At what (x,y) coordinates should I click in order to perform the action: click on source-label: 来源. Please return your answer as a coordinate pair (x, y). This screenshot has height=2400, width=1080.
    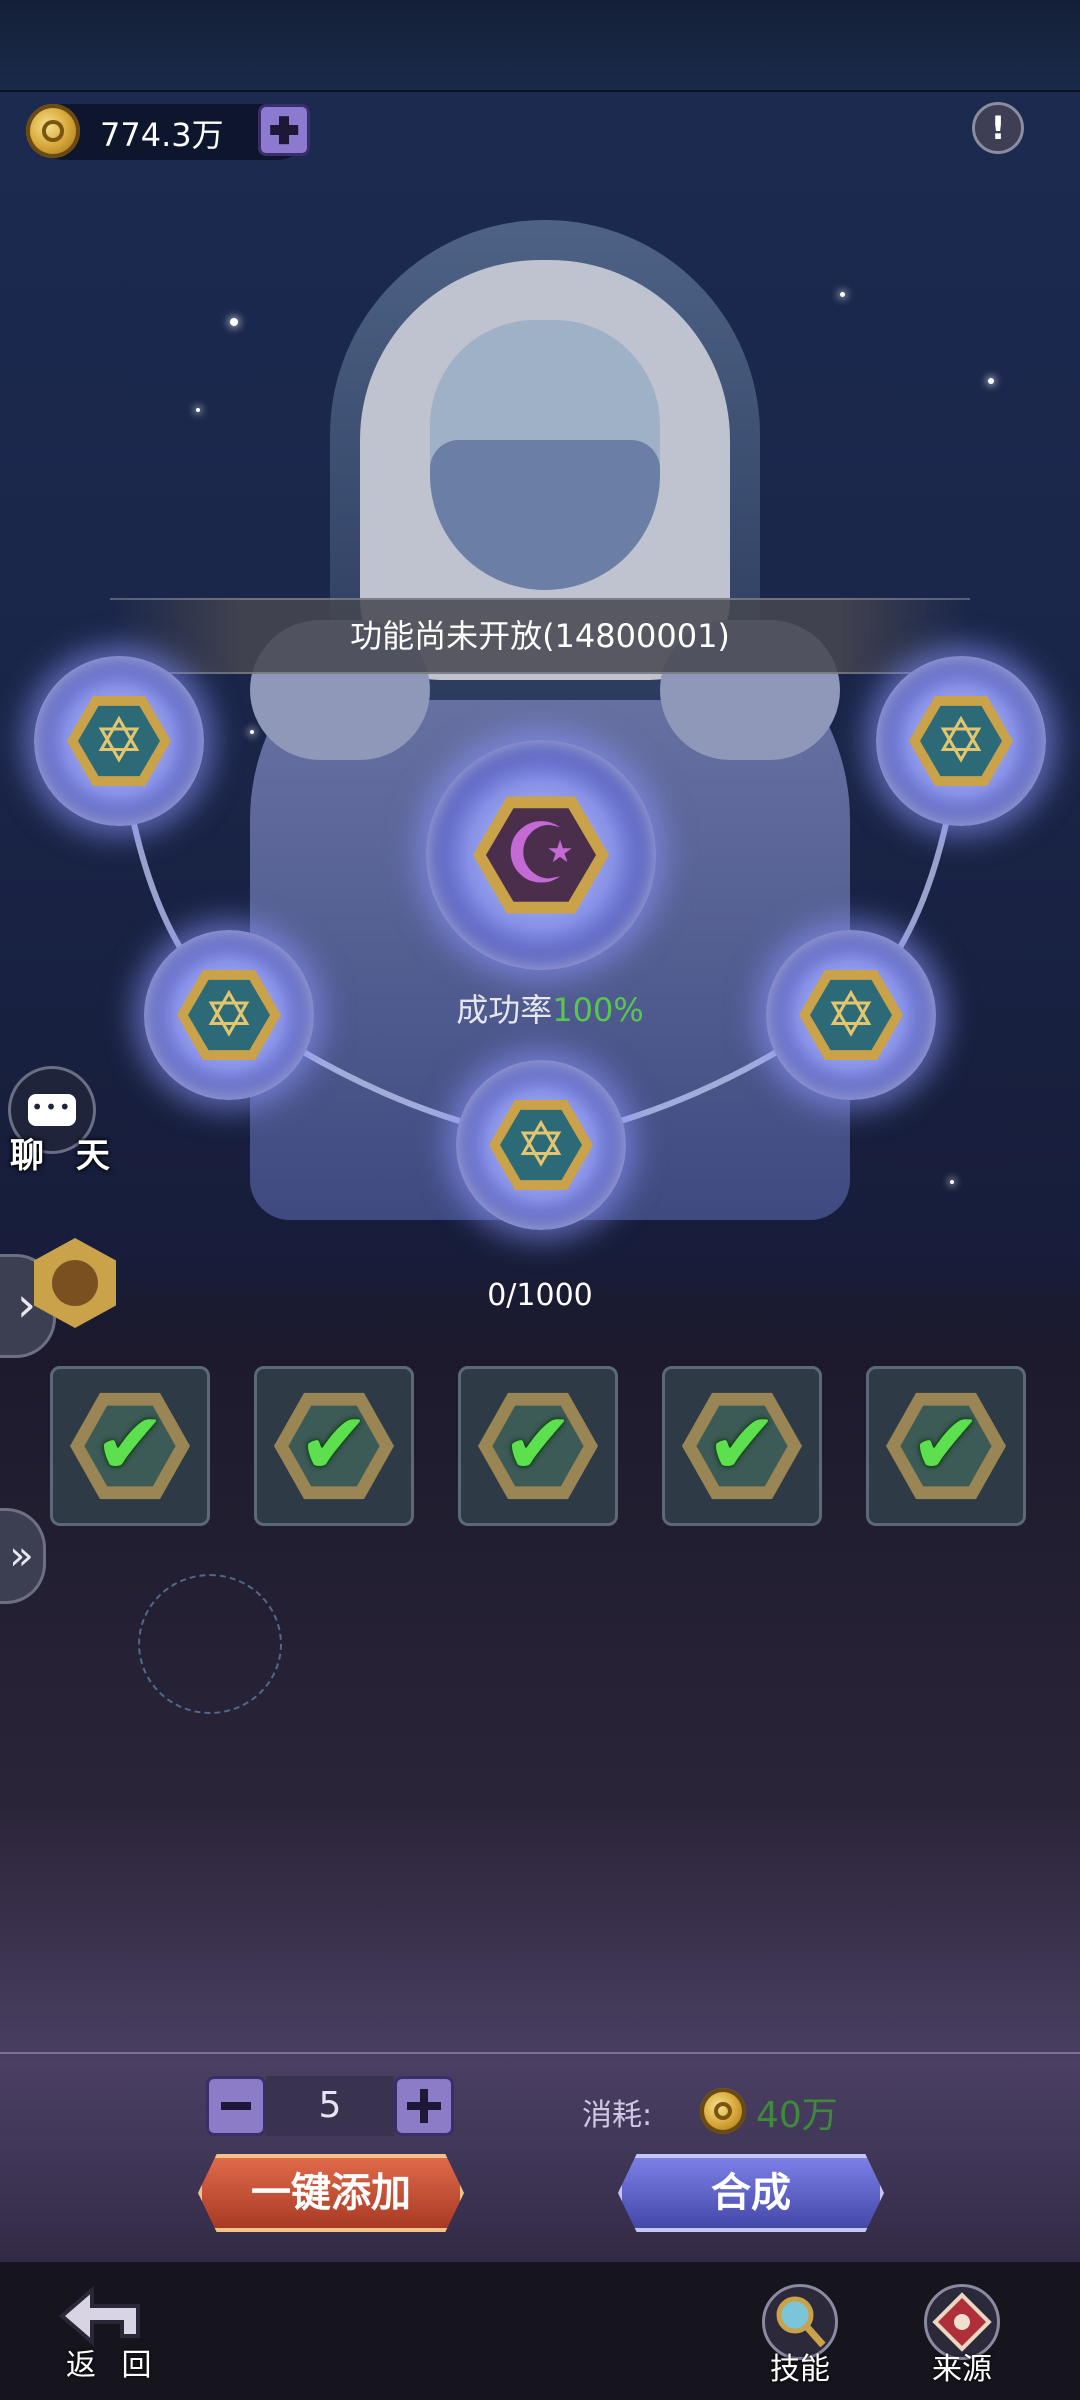
    Looking at the image, I should click on (962, 2369).